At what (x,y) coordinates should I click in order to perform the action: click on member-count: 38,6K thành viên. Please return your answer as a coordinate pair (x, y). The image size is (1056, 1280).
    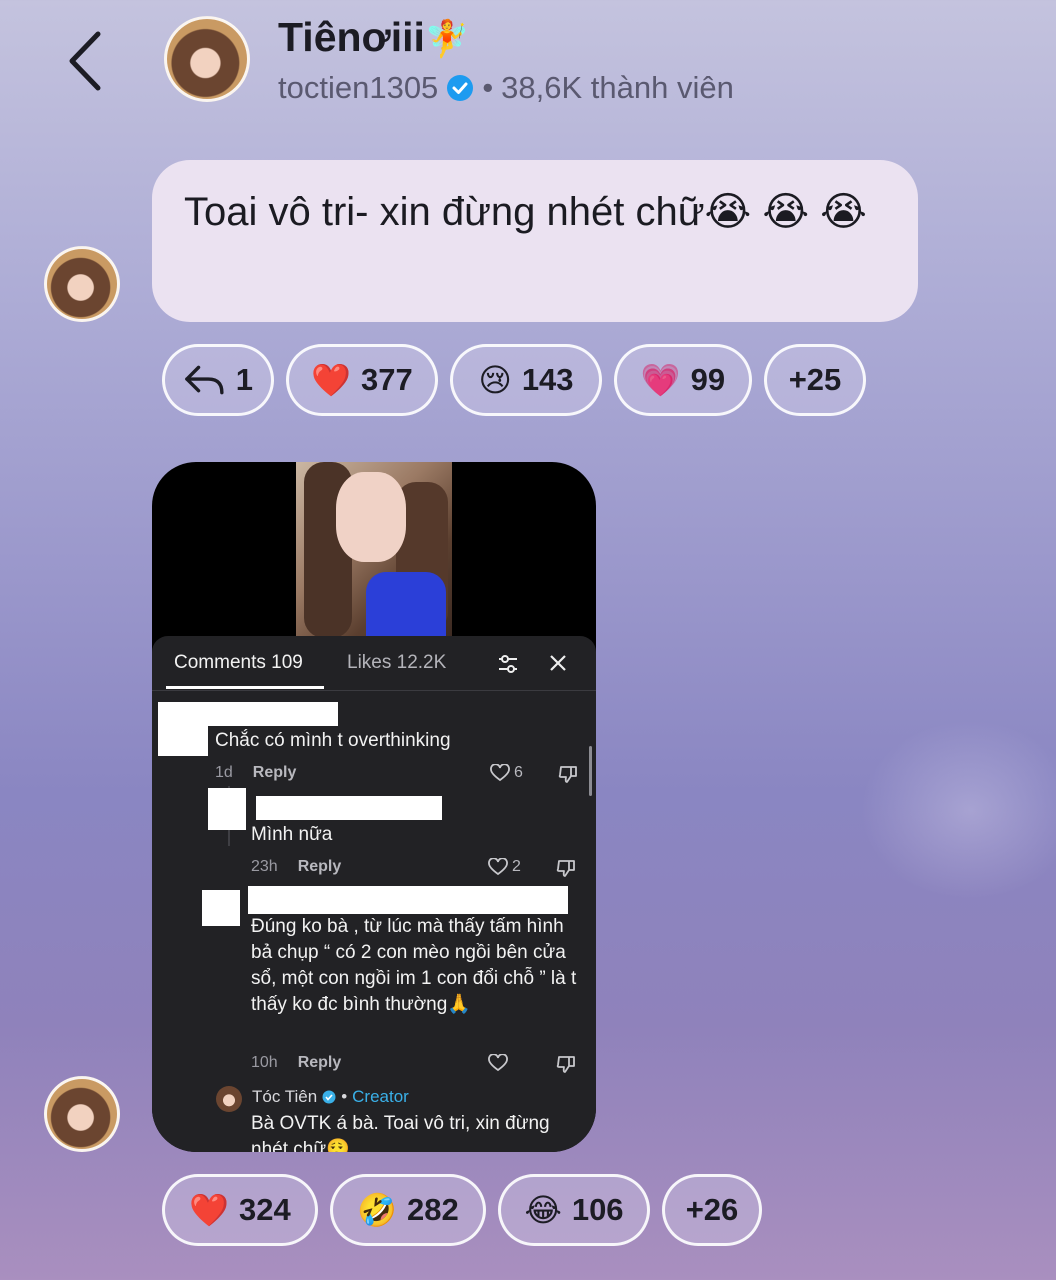
    Looking at the image, I should click on (617, 87).